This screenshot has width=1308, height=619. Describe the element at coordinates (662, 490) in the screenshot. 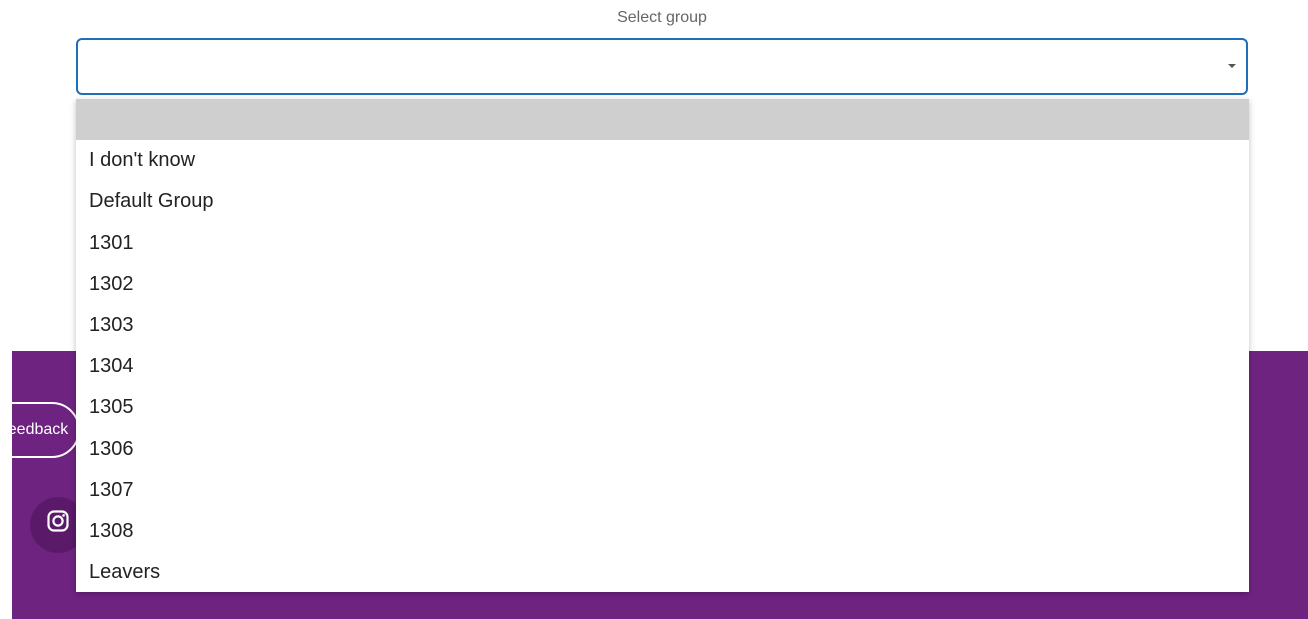

I see `dropdown-option: 1307` at that location.